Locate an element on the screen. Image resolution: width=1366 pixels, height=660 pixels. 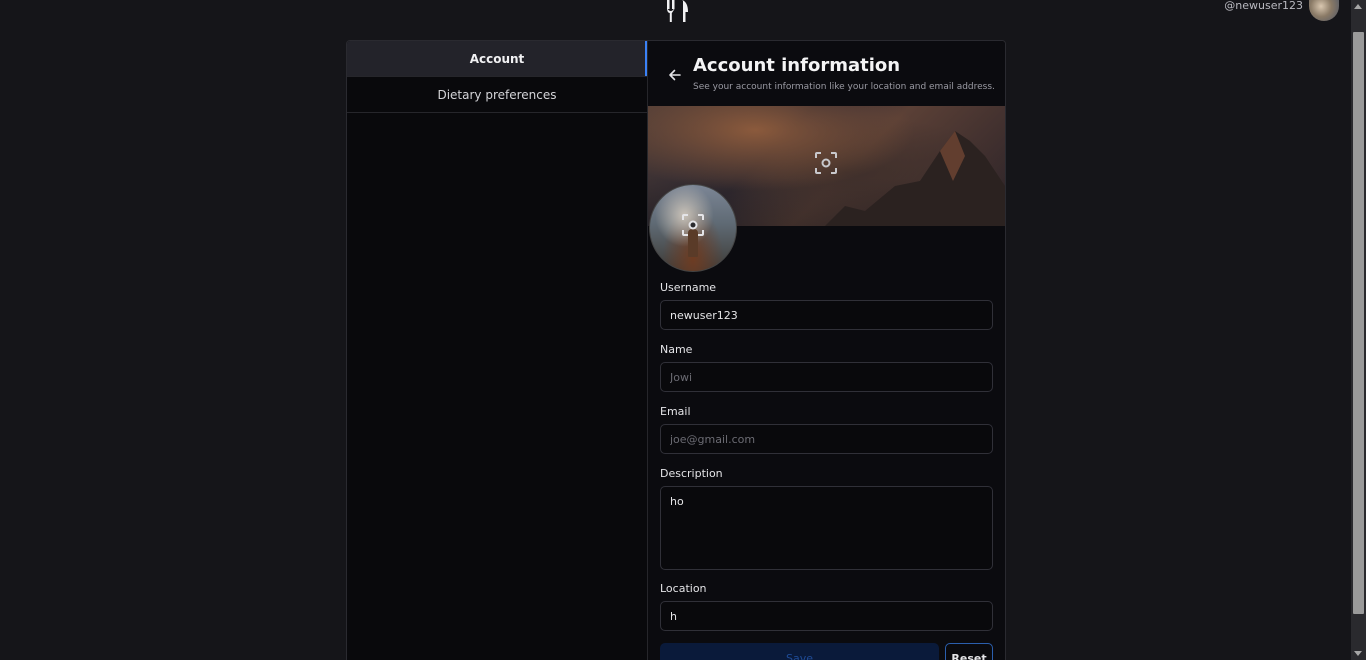
location-label: Location is located at coordinates (683, 588).